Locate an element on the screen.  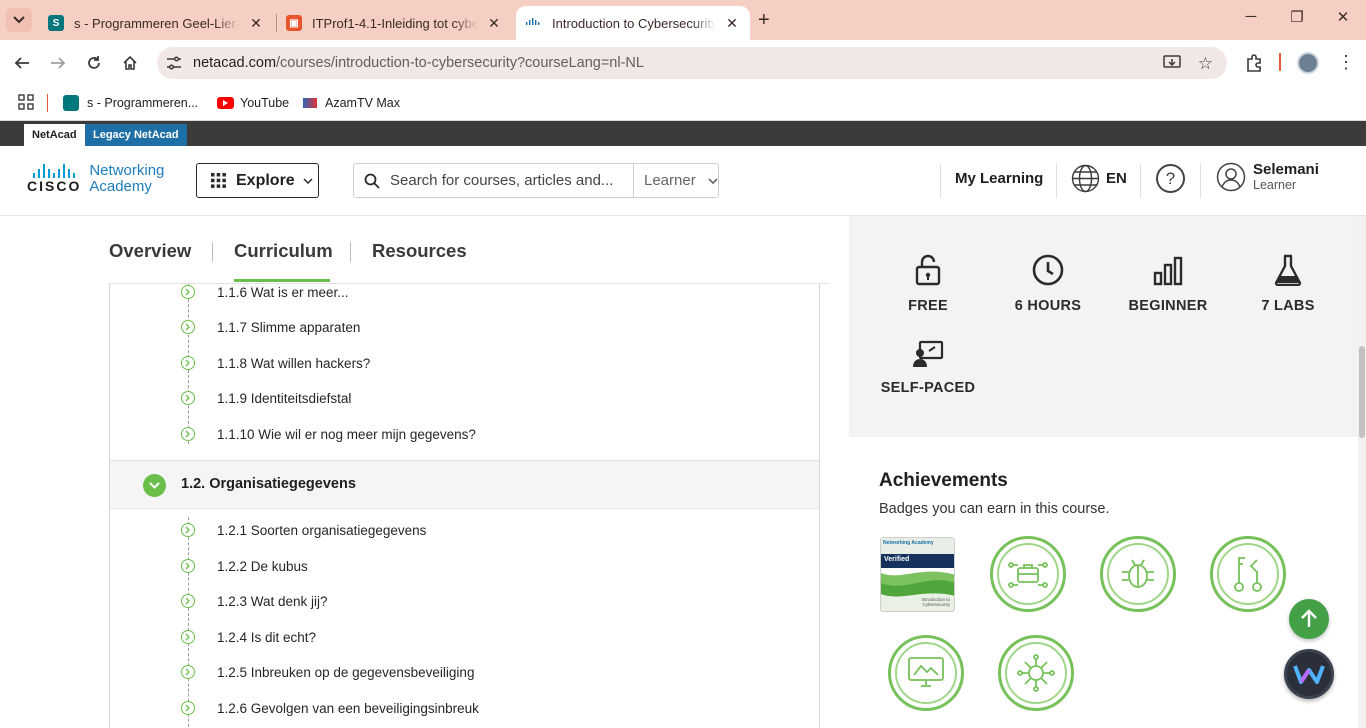
search-input is located at coordinates (494, 180).